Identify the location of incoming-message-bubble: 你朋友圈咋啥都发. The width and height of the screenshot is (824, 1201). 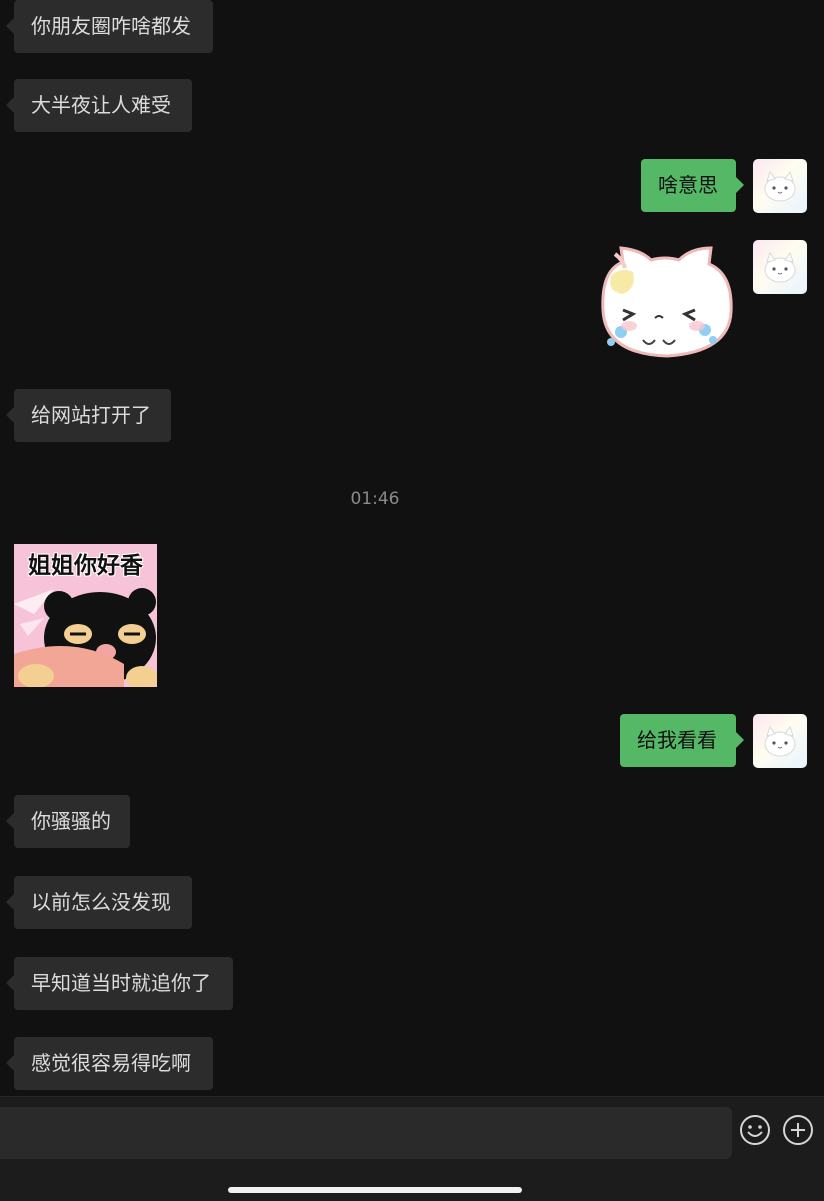
(109, 26).